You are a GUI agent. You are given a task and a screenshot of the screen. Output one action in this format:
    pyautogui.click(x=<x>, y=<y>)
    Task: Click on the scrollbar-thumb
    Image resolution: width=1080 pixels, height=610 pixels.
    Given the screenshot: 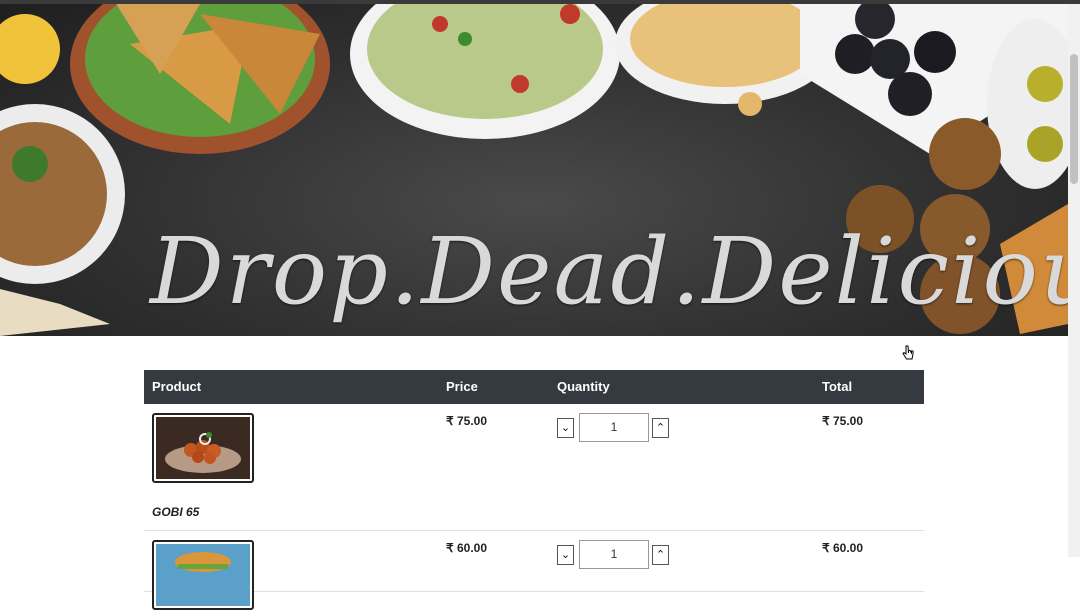 What is the action you would take?
    pyautogui.click(x=1074, y=119)
    